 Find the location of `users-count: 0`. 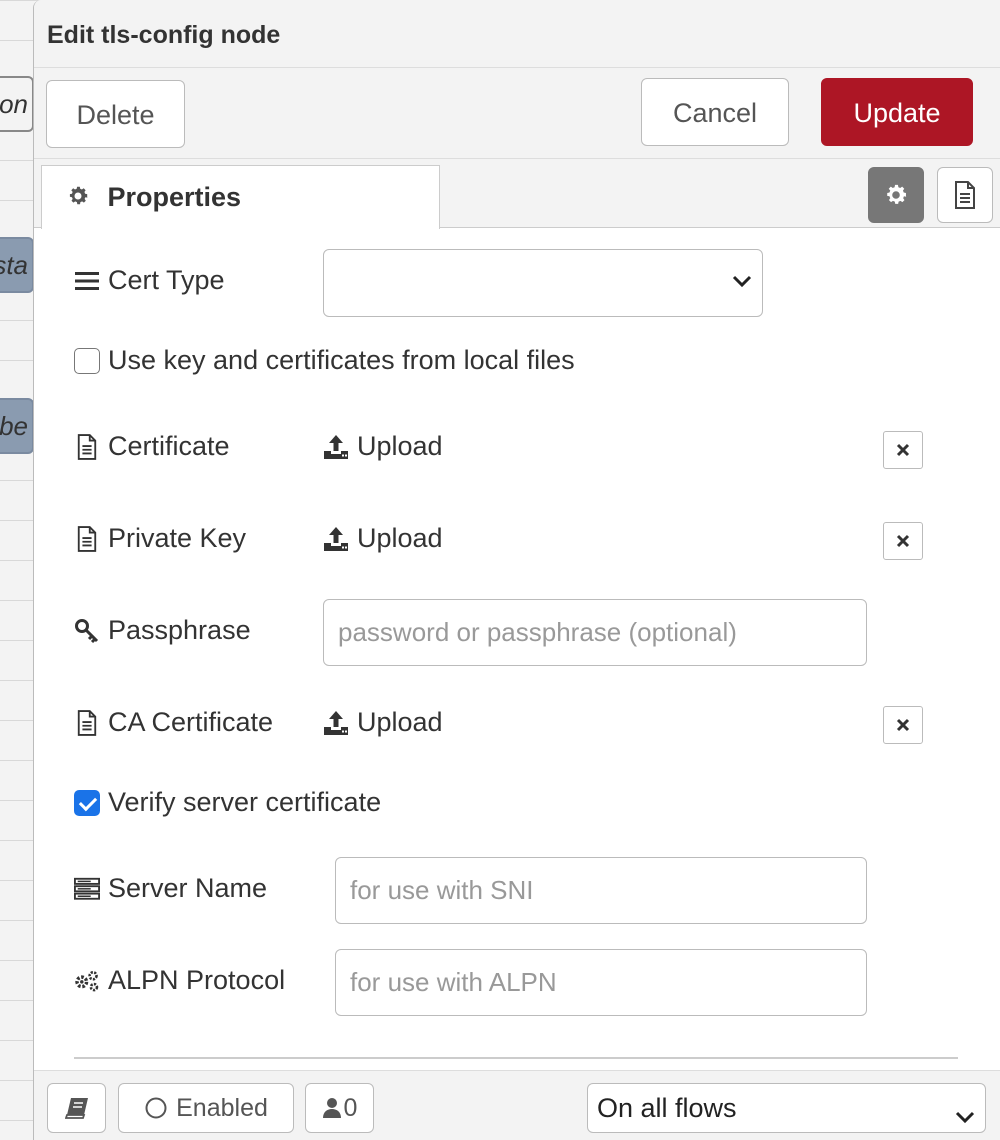

users-count: 0 is located at coordinates (350, 1107).